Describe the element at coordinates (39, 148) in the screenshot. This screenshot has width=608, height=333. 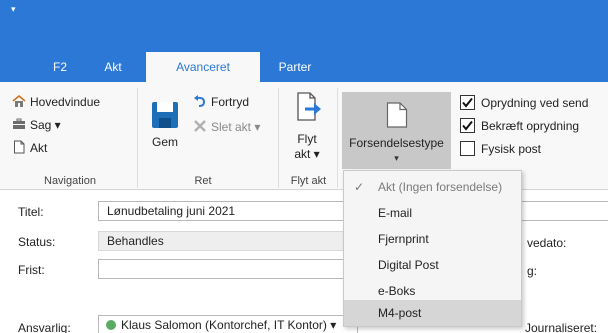
I see `akt-nav-label: Akt` at that location.